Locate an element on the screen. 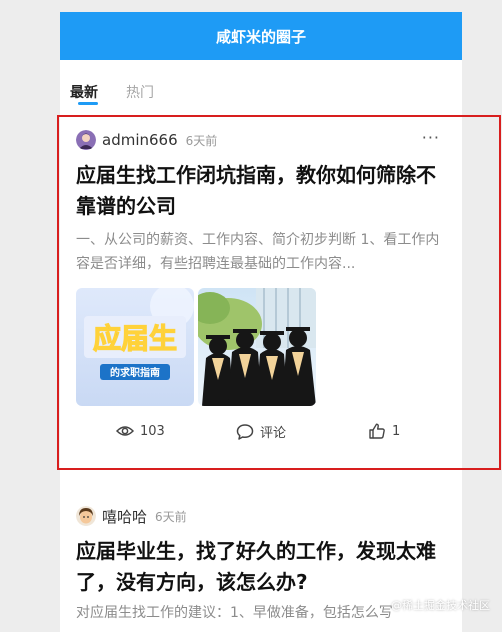 The width and height of the screenshot is (502, 632). more-dots-icon: ··· is located at coordinates (431, 137).